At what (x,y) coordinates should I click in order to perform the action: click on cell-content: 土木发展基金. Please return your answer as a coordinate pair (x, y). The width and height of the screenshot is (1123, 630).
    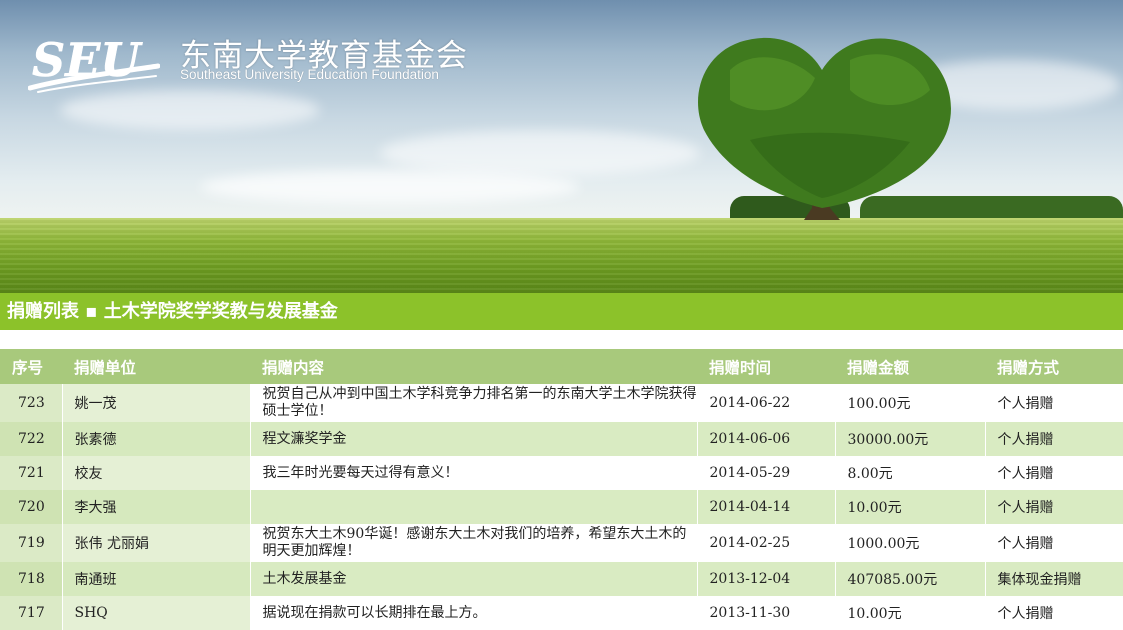
    Looking at the image, I should click on (474, 579).